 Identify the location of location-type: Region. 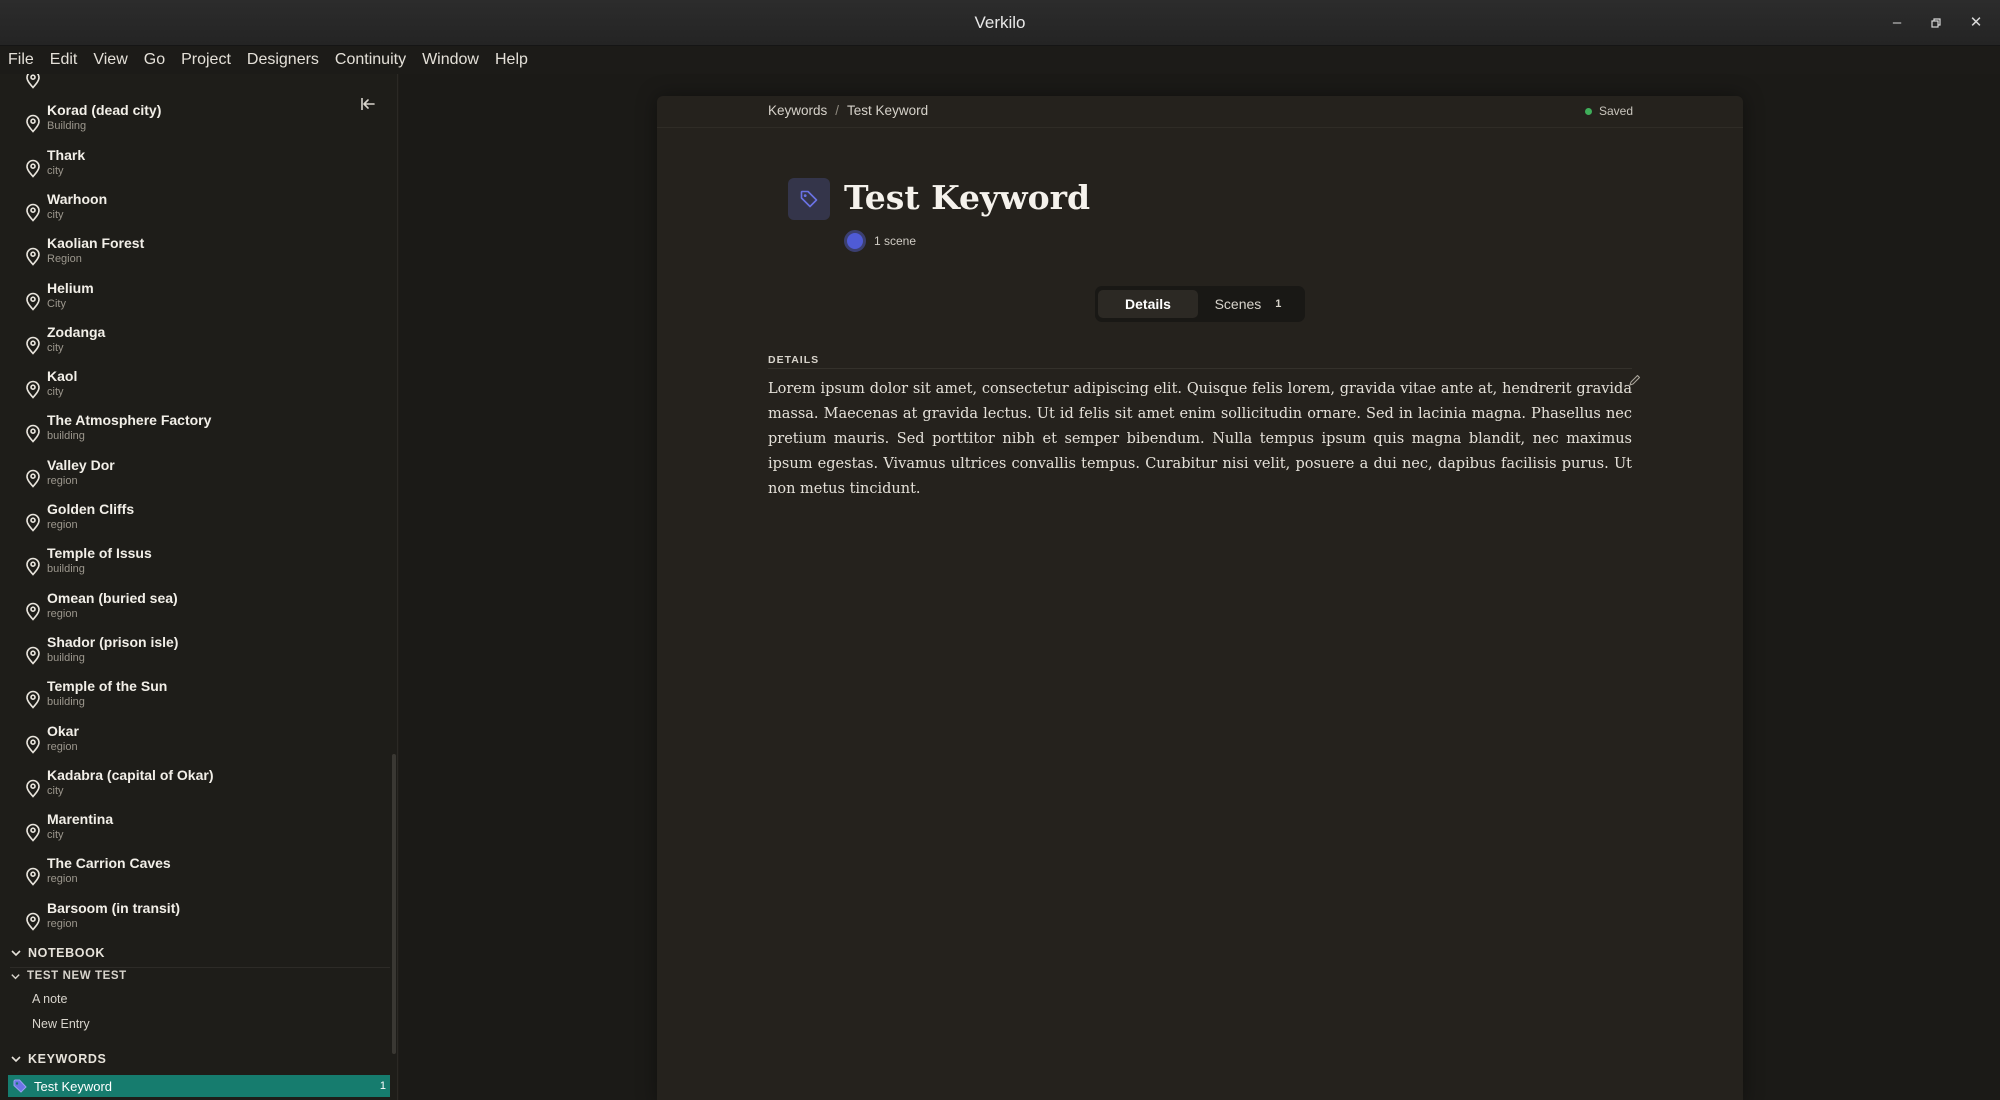
(64, 259).